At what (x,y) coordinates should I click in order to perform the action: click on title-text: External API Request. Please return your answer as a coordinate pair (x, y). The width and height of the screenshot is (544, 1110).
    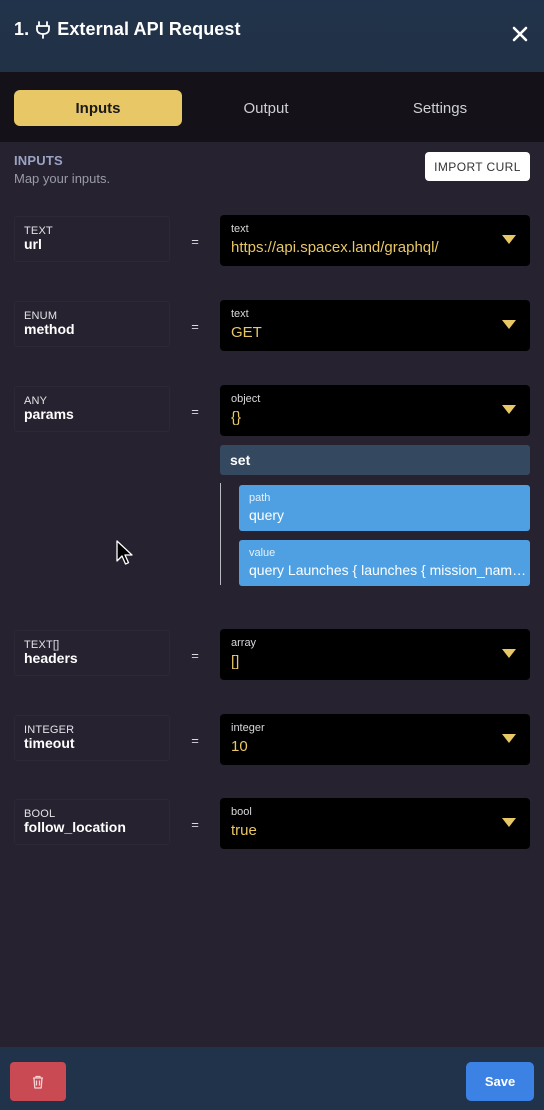
    Looking at the image, I should click on (149, 29).